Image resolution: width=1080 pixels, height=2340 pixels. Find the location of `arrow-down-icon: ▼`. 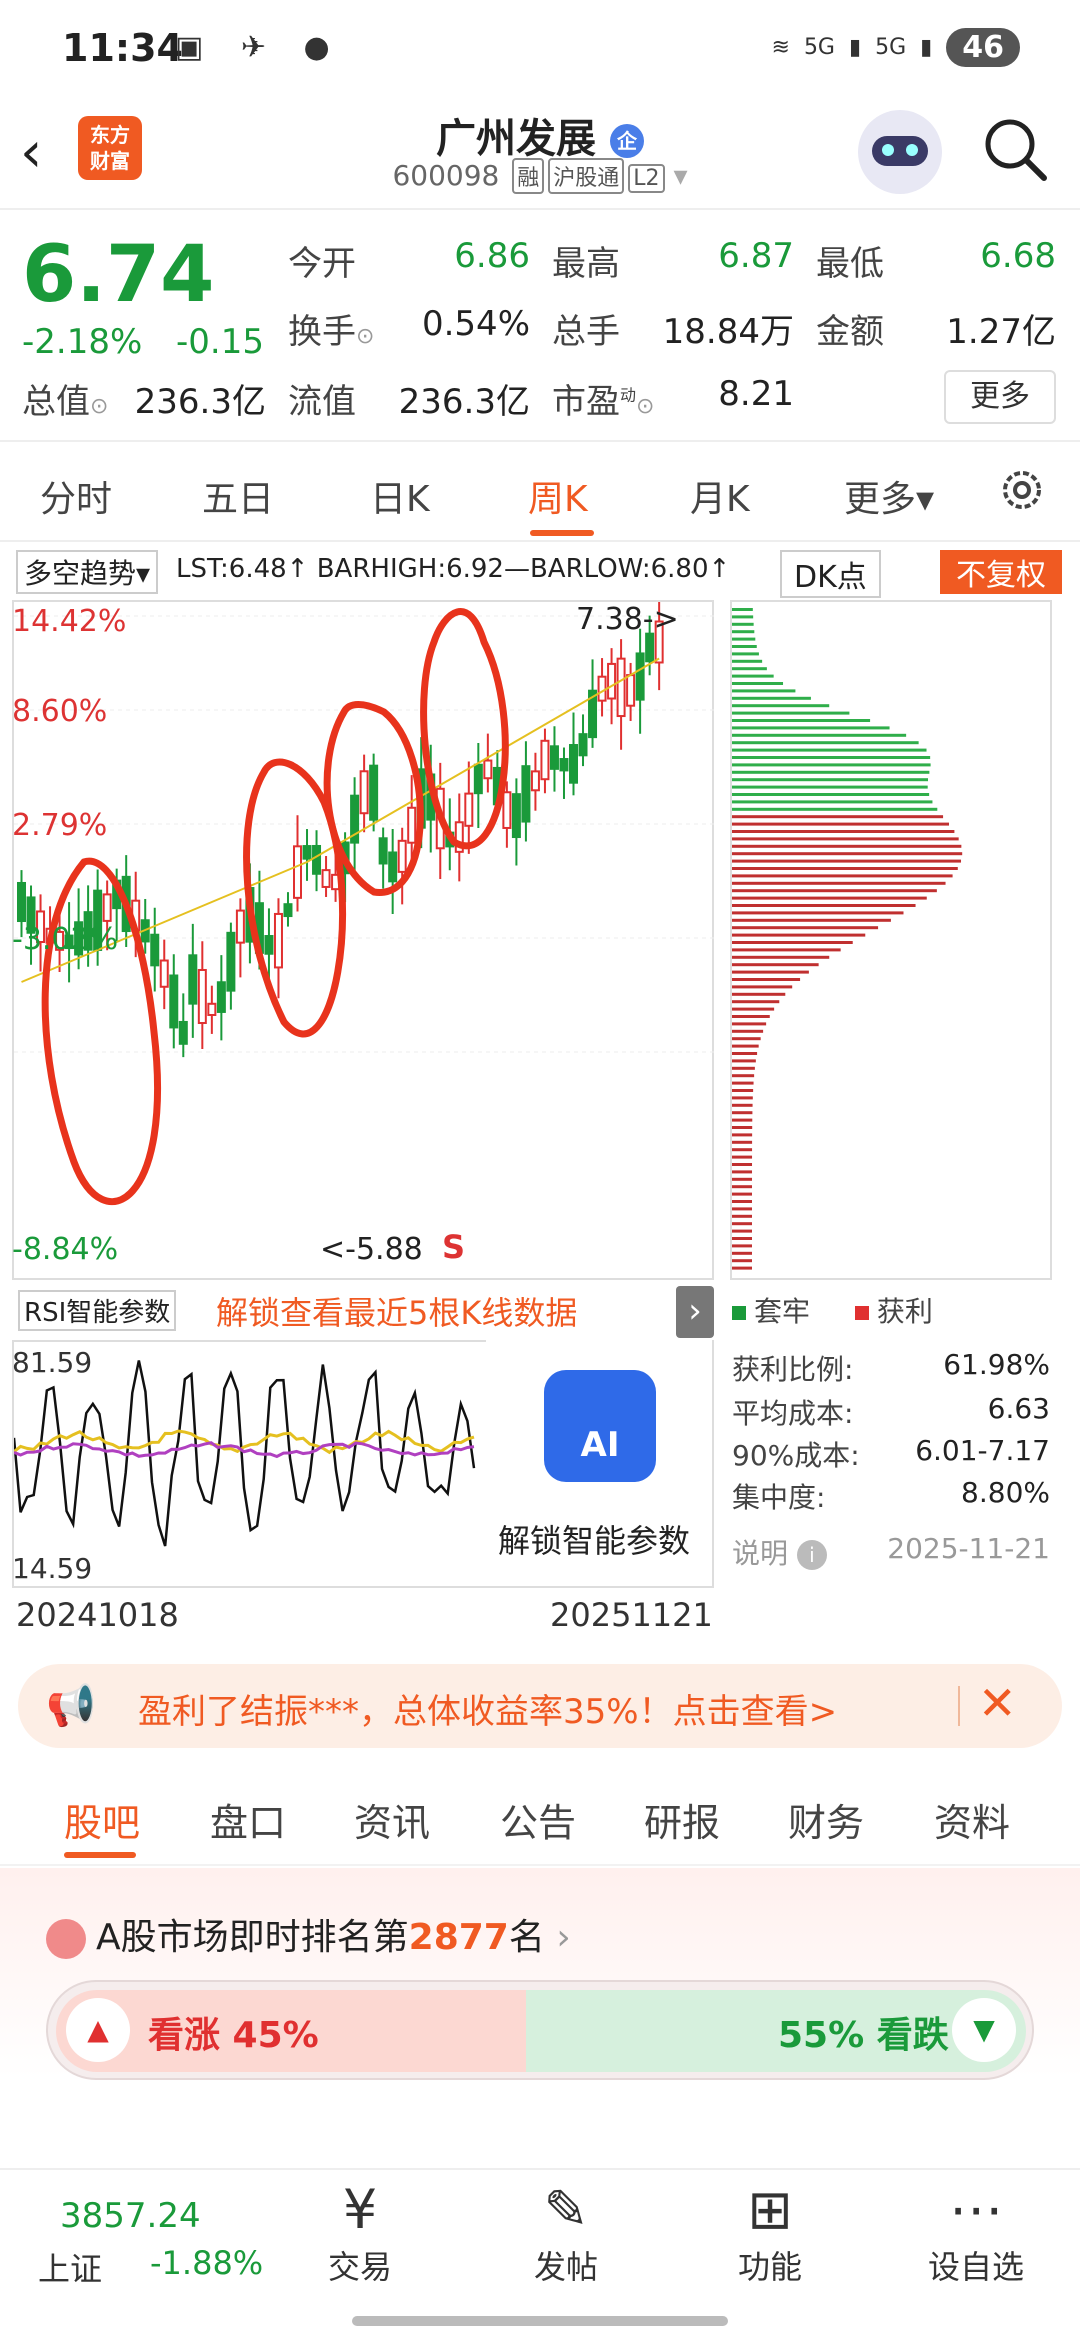

arrow-down-icon: ▼ is located at coordinates (984, 2030).